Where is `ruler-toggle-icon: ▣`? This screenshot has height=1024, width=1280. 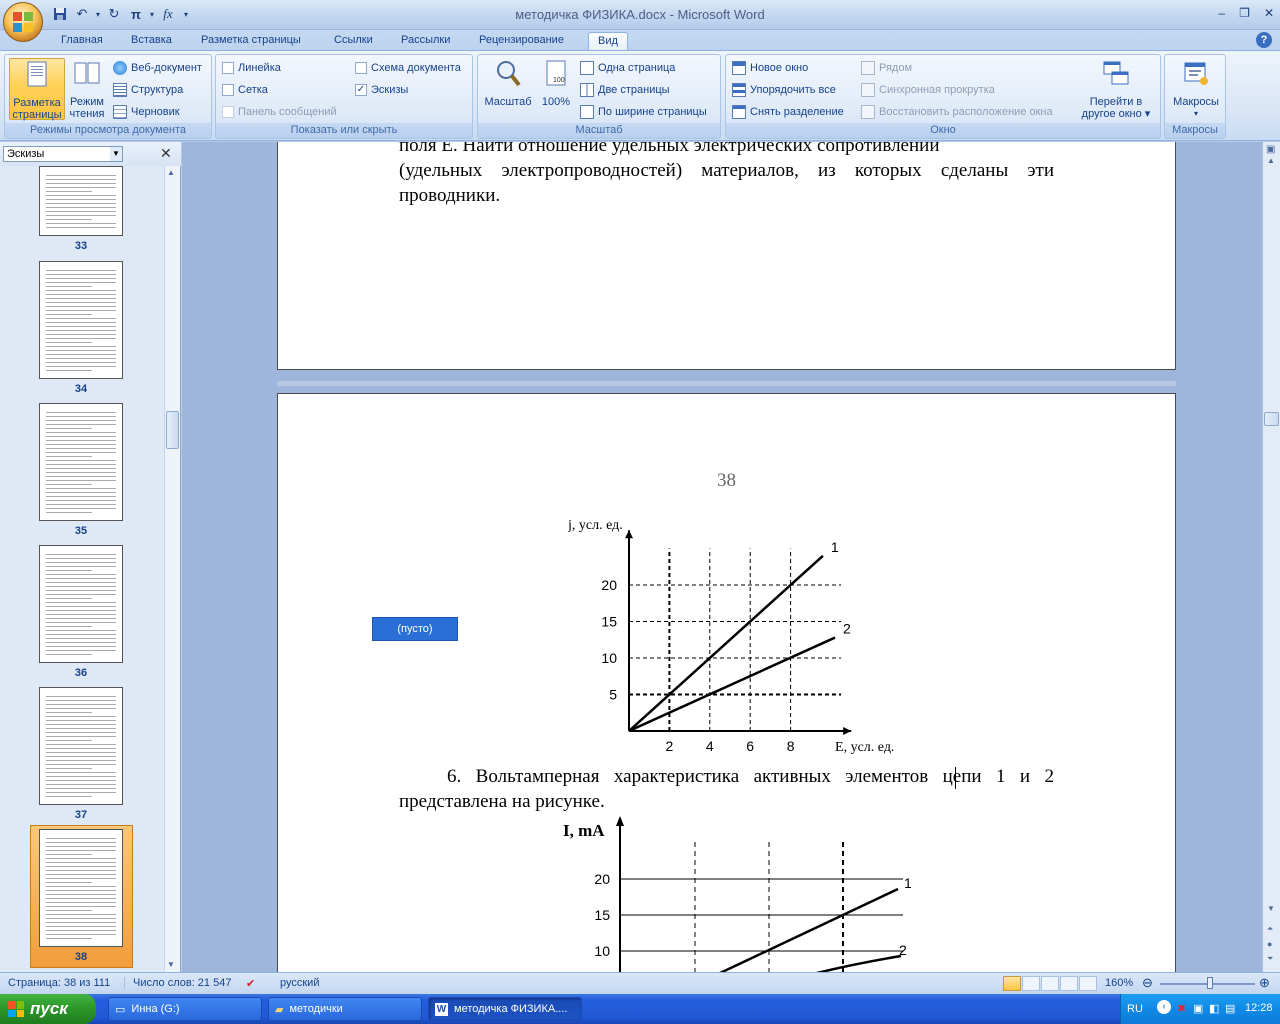
ruler-toggle-icon: ▣ is located at coordinates (1270, 149).